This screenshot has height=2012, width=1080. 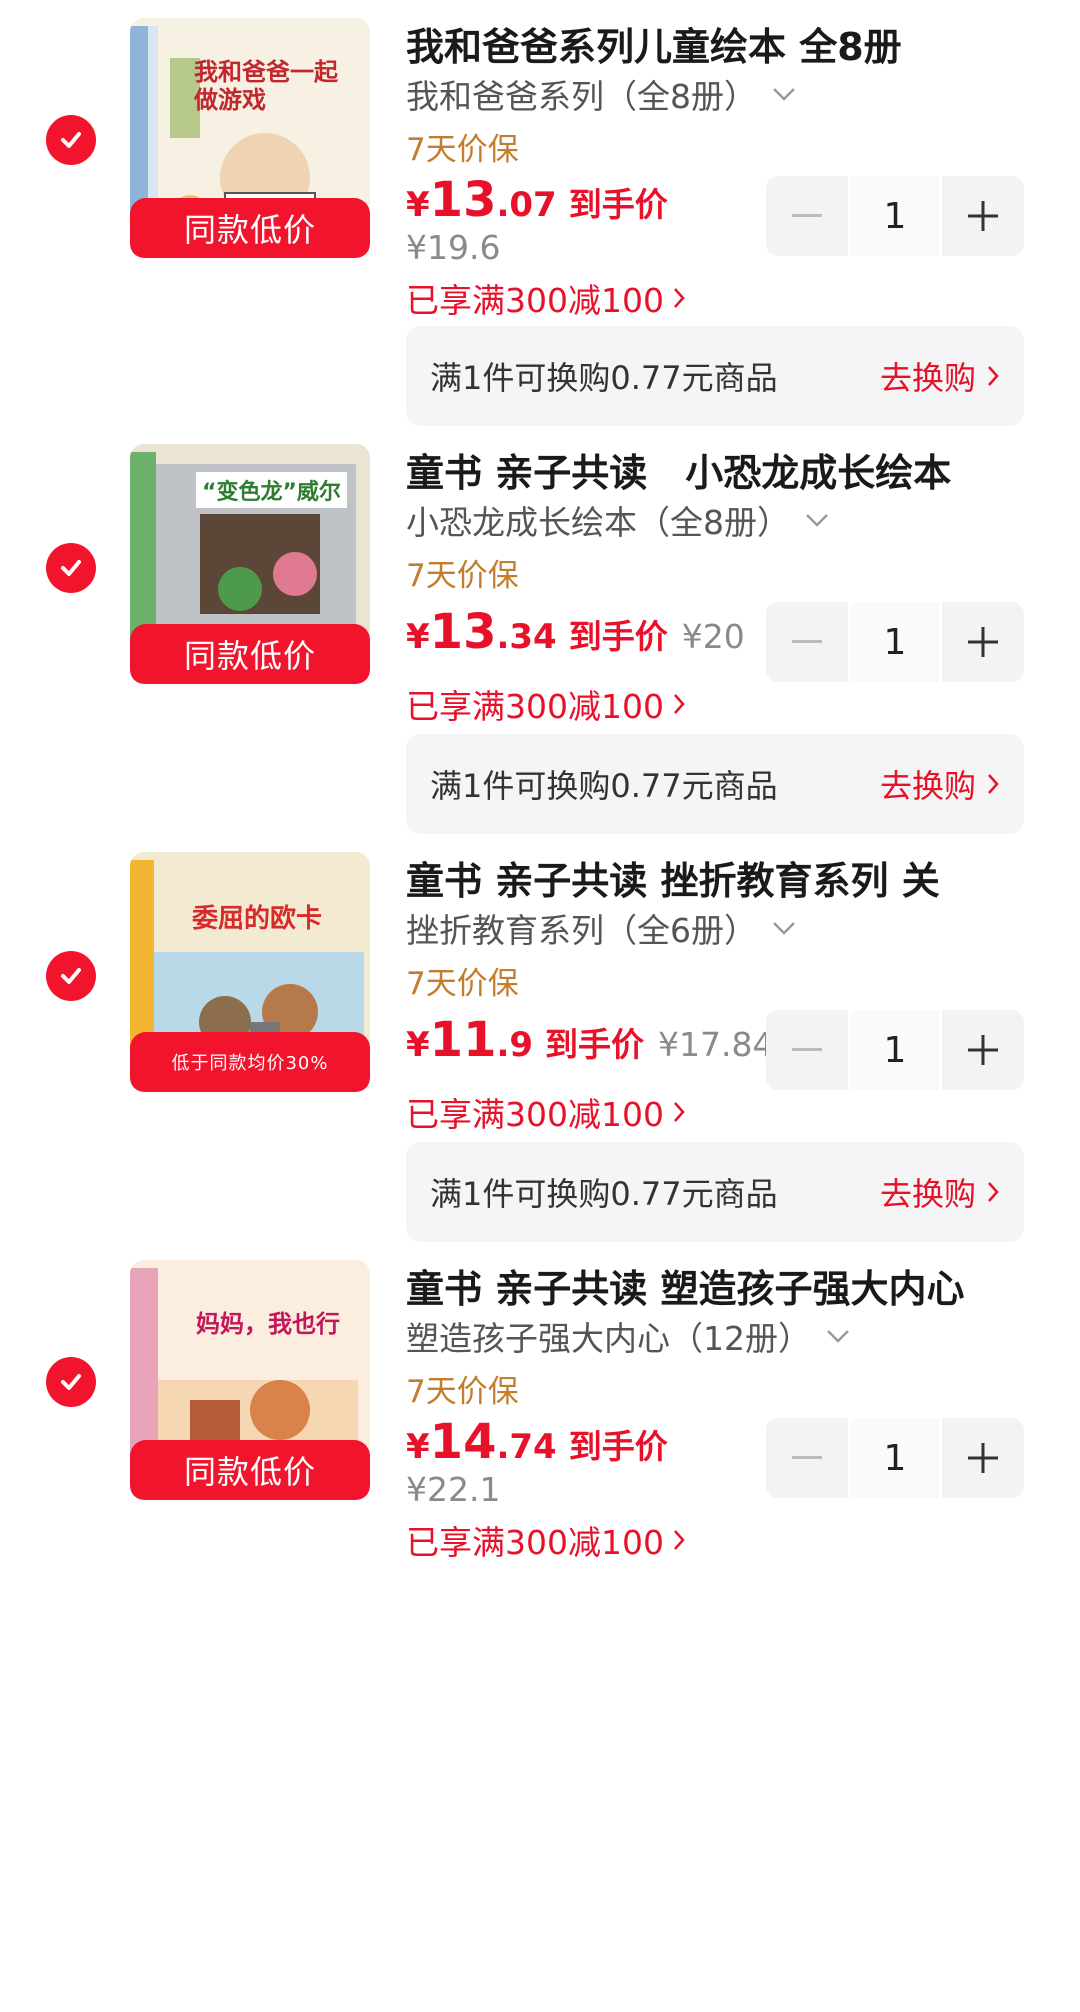 I want to click on product-image: “变色龙”威尔 同款低价, so click(x=250, y=564).